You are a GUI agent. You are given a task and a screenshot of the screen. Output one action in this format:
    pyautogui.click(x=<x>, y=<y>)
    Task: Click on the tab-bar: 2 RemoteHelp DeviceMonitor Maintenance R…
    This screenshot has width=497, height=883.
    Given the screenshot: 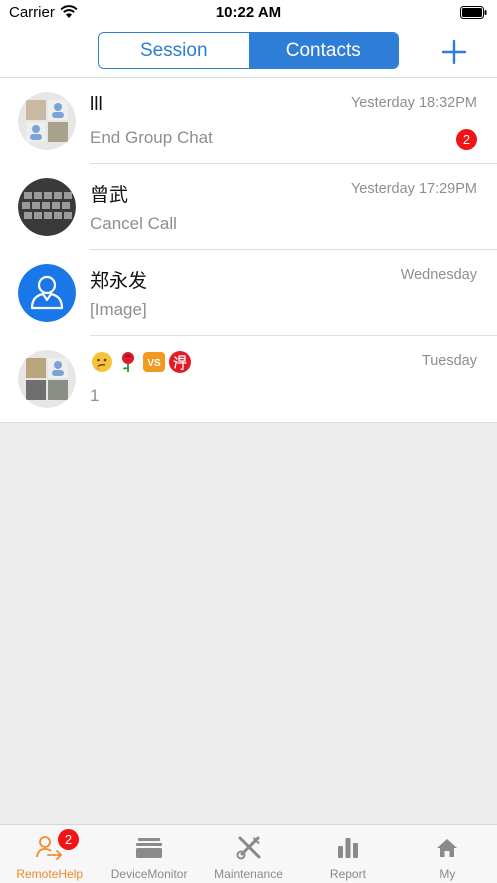 What is the action you would take?
    pyautogui.click(x=248, y=853)
    